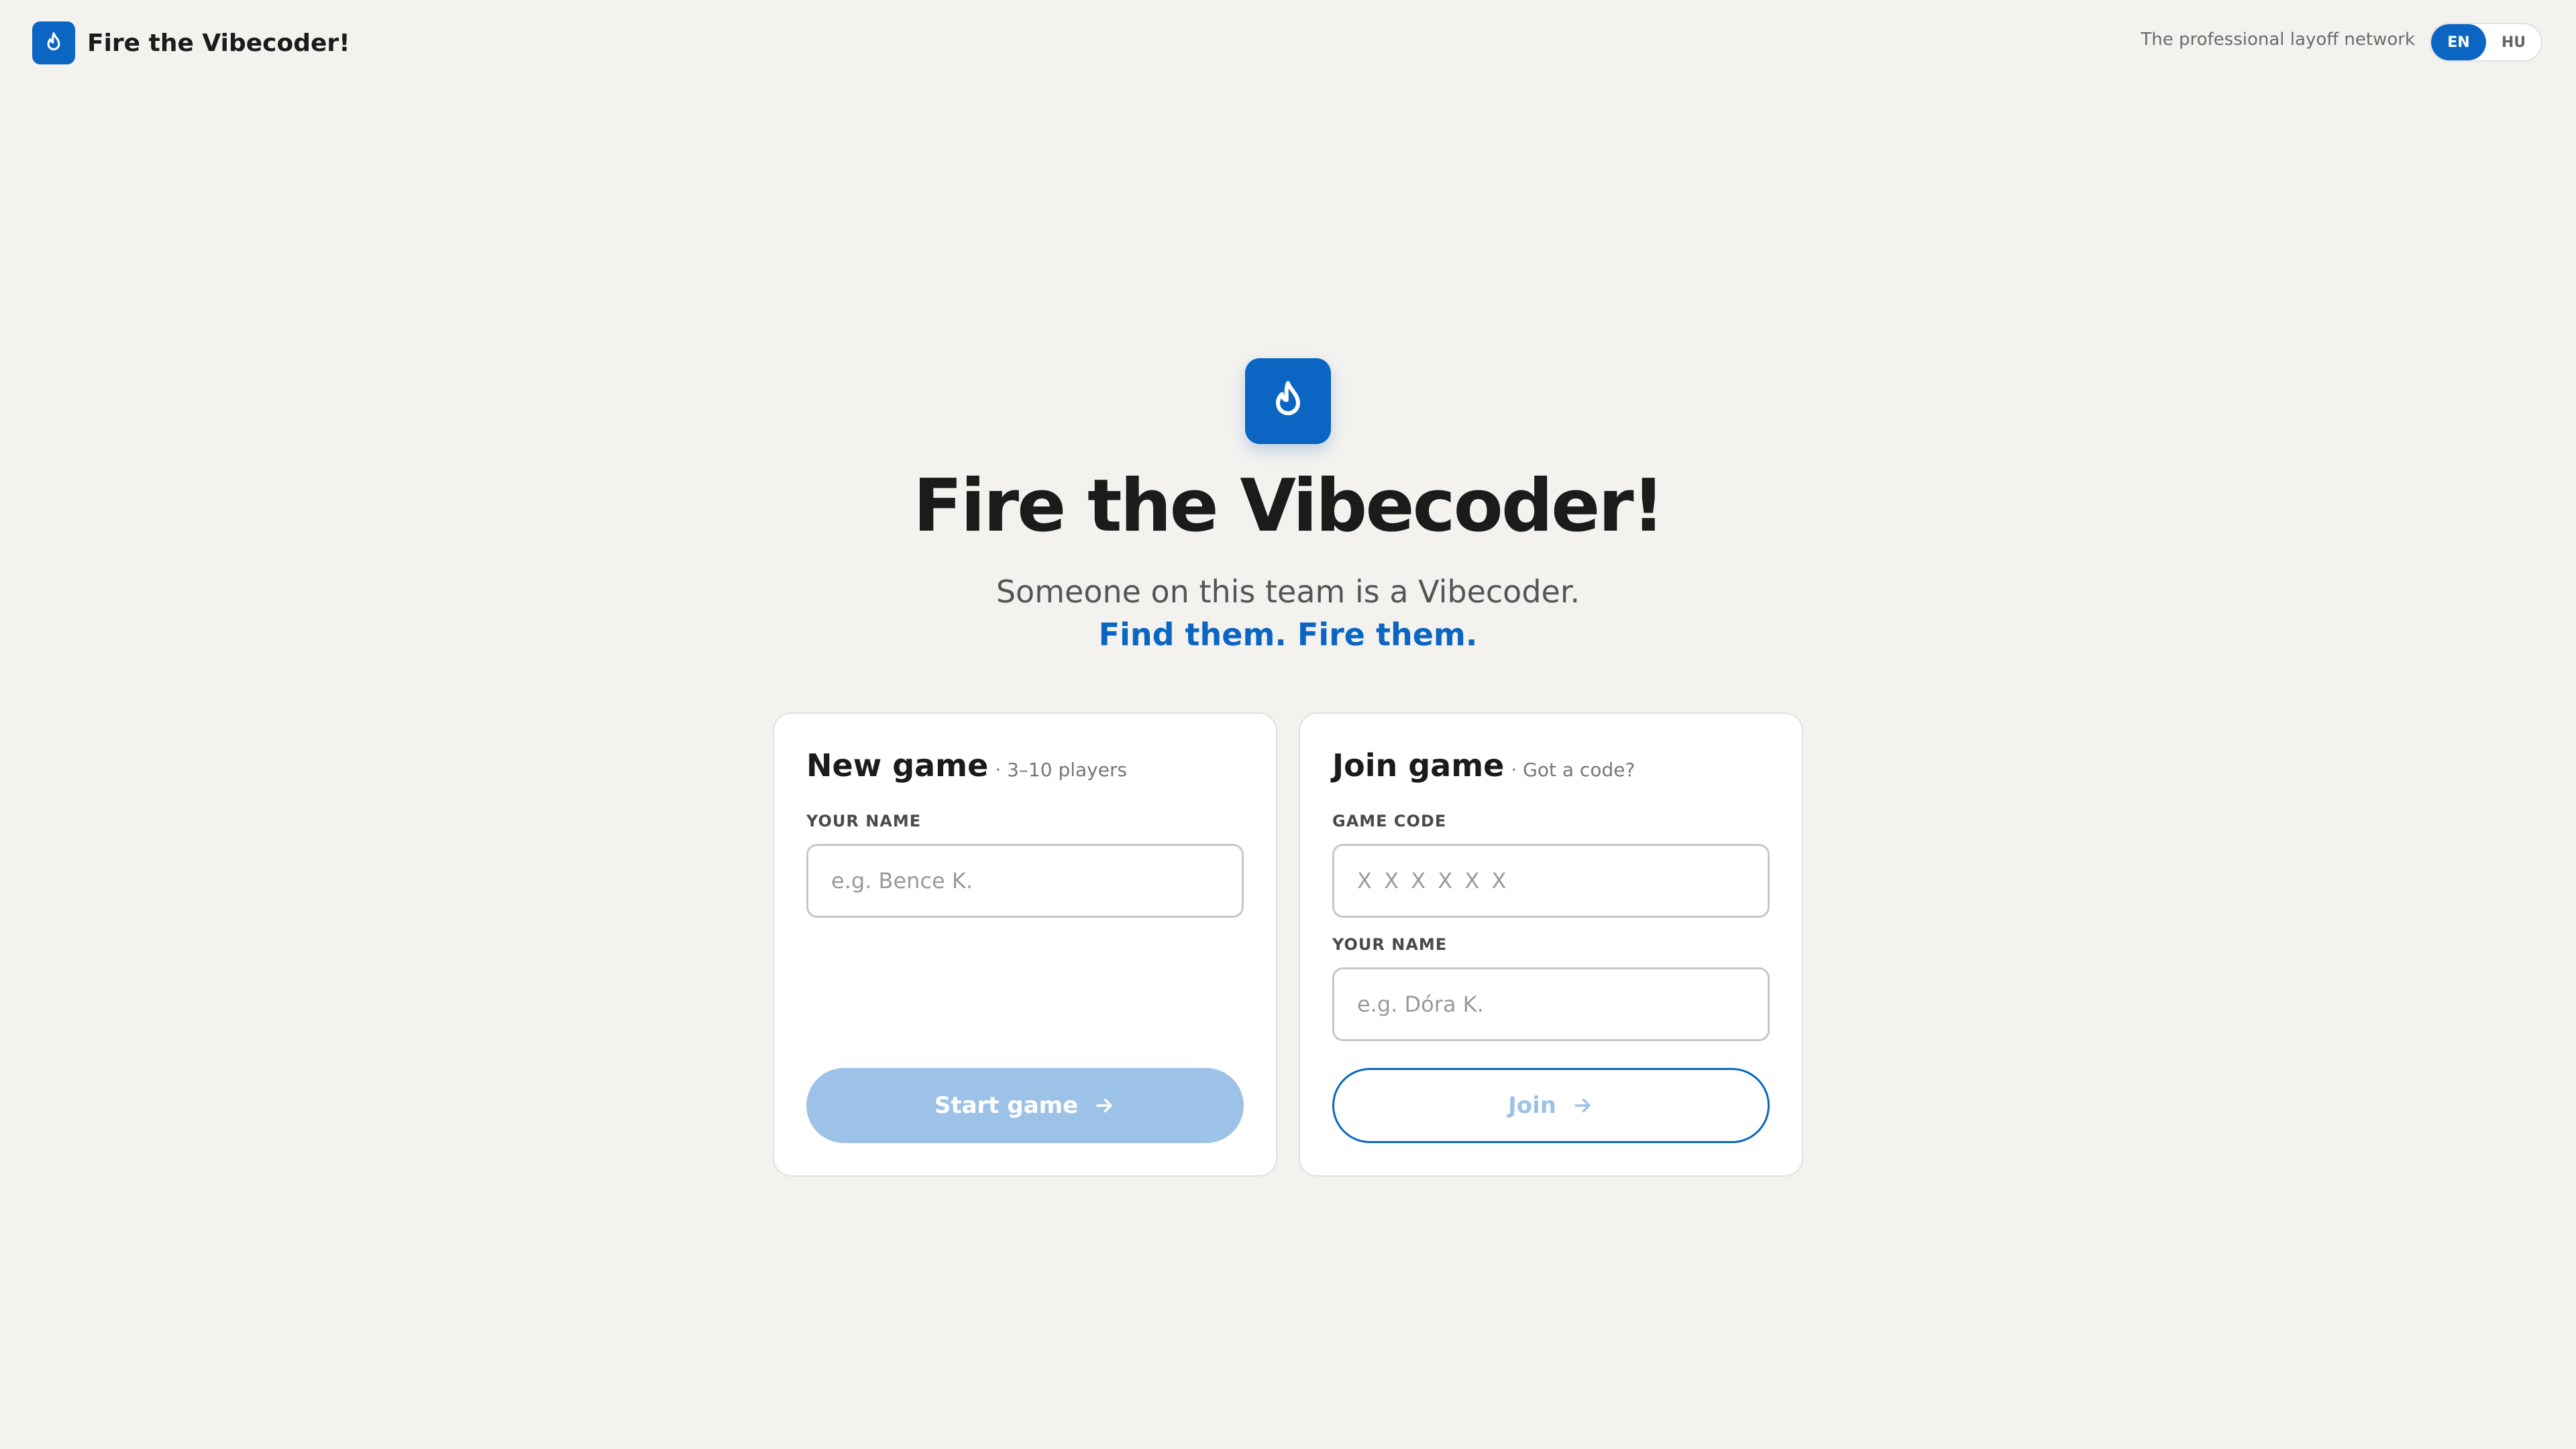 This screenshot has height=1449, width=2576. I want to click on hero-call-to-action: Find them. Fire them., so click(1288, 634).